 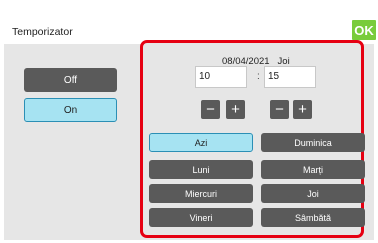 I want to click on hours-decrement-button: −, so click(x=210, y=109).